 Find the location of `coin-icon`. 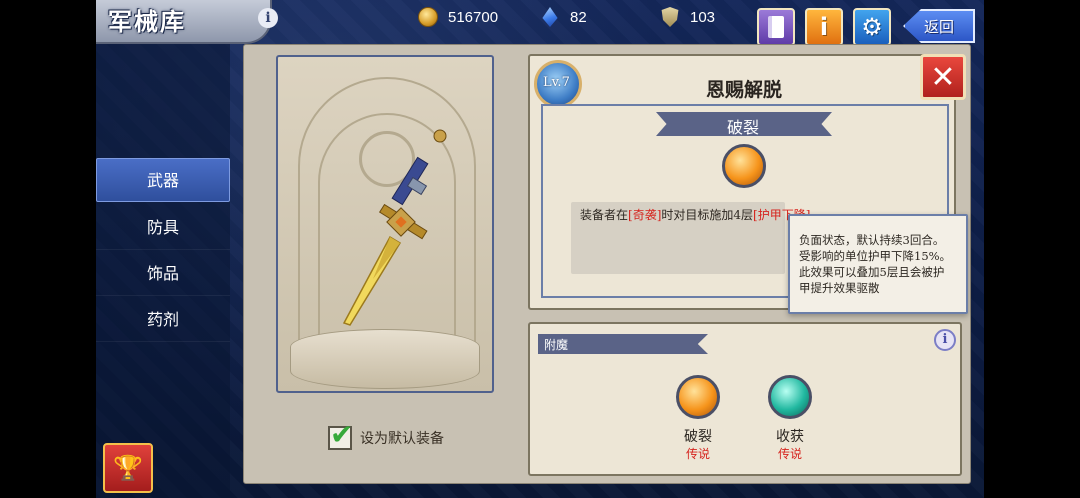

coin-icon is located at coordinates (428, 17).